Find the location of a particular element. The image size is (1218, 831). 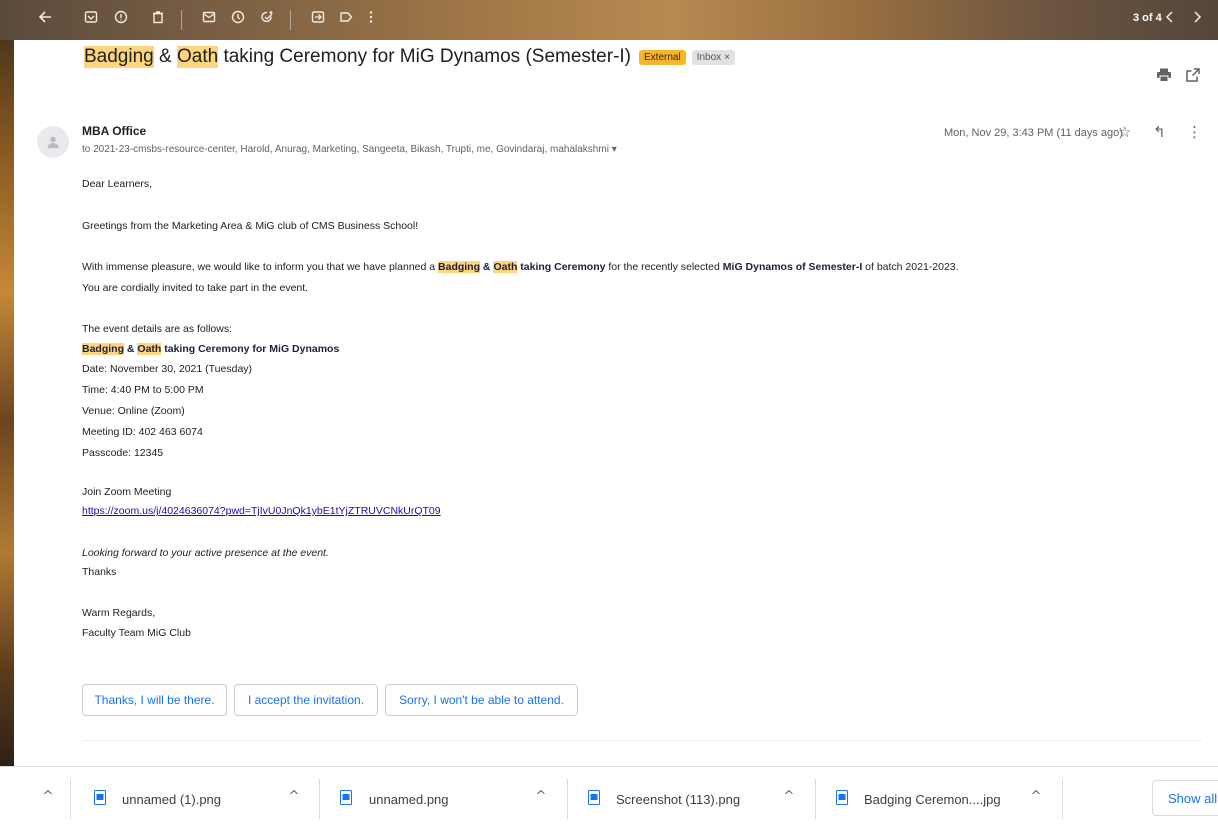

signature-line: Faculty Team MiG Club is located at coordinates (136, 633).